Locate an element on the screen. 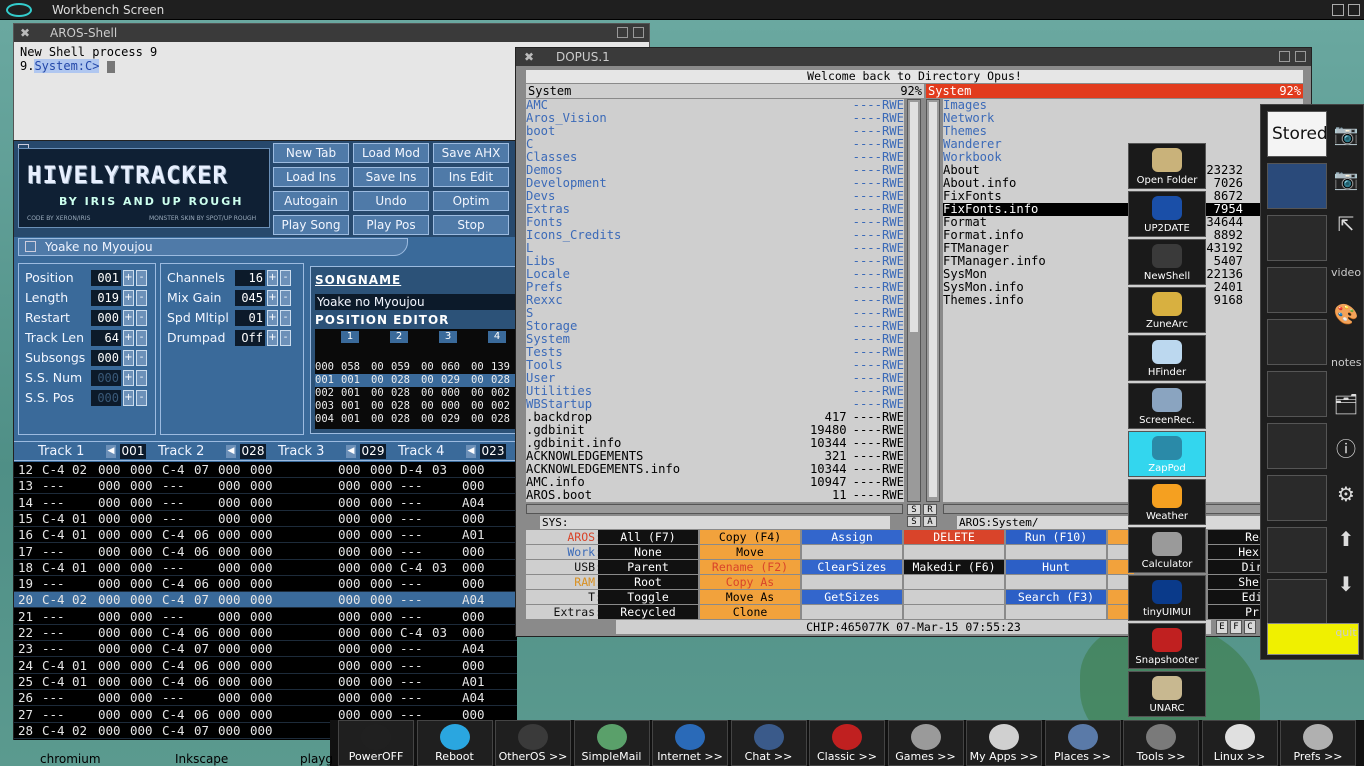 The image size is (1364, 766). close-tab-icon is located at coordinates (30, 246).